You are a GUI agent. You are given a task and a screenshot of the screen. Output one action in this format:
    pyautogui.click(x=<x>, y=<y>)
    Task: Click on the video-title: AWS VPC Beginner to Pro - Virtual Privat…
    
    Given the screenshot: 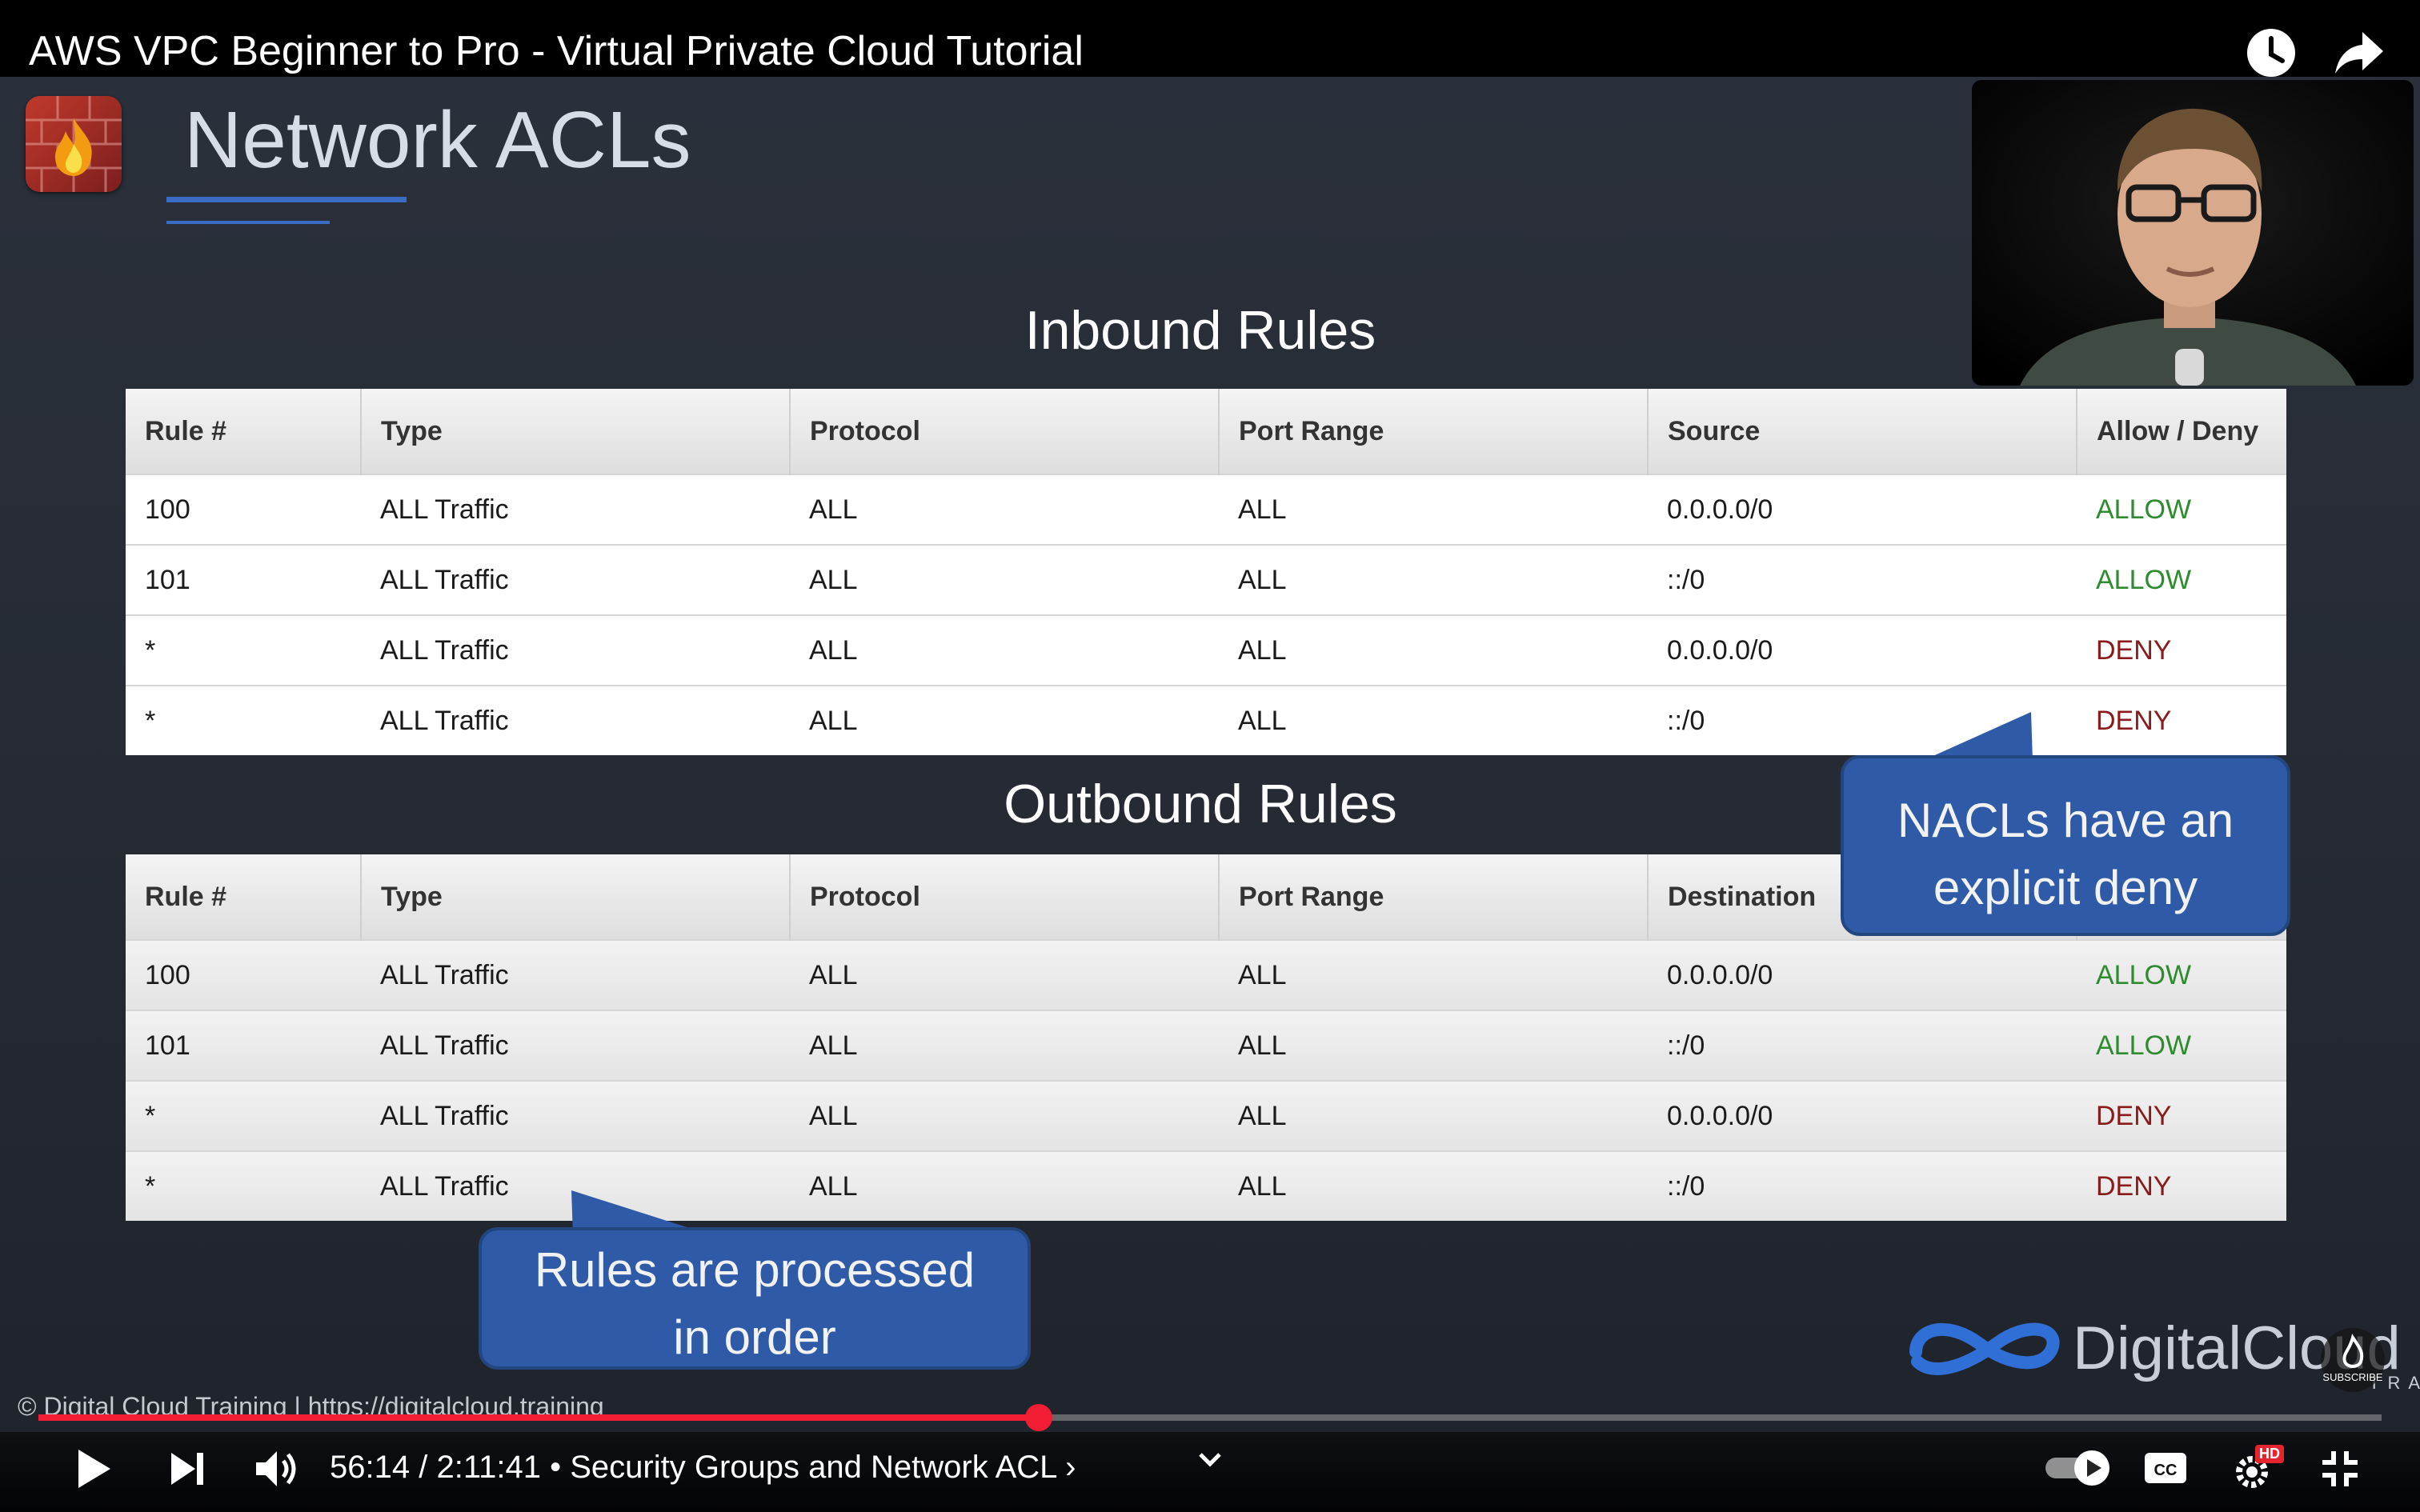 What is the action you would take?
    pyautogui.click(x=556, y=51)
    